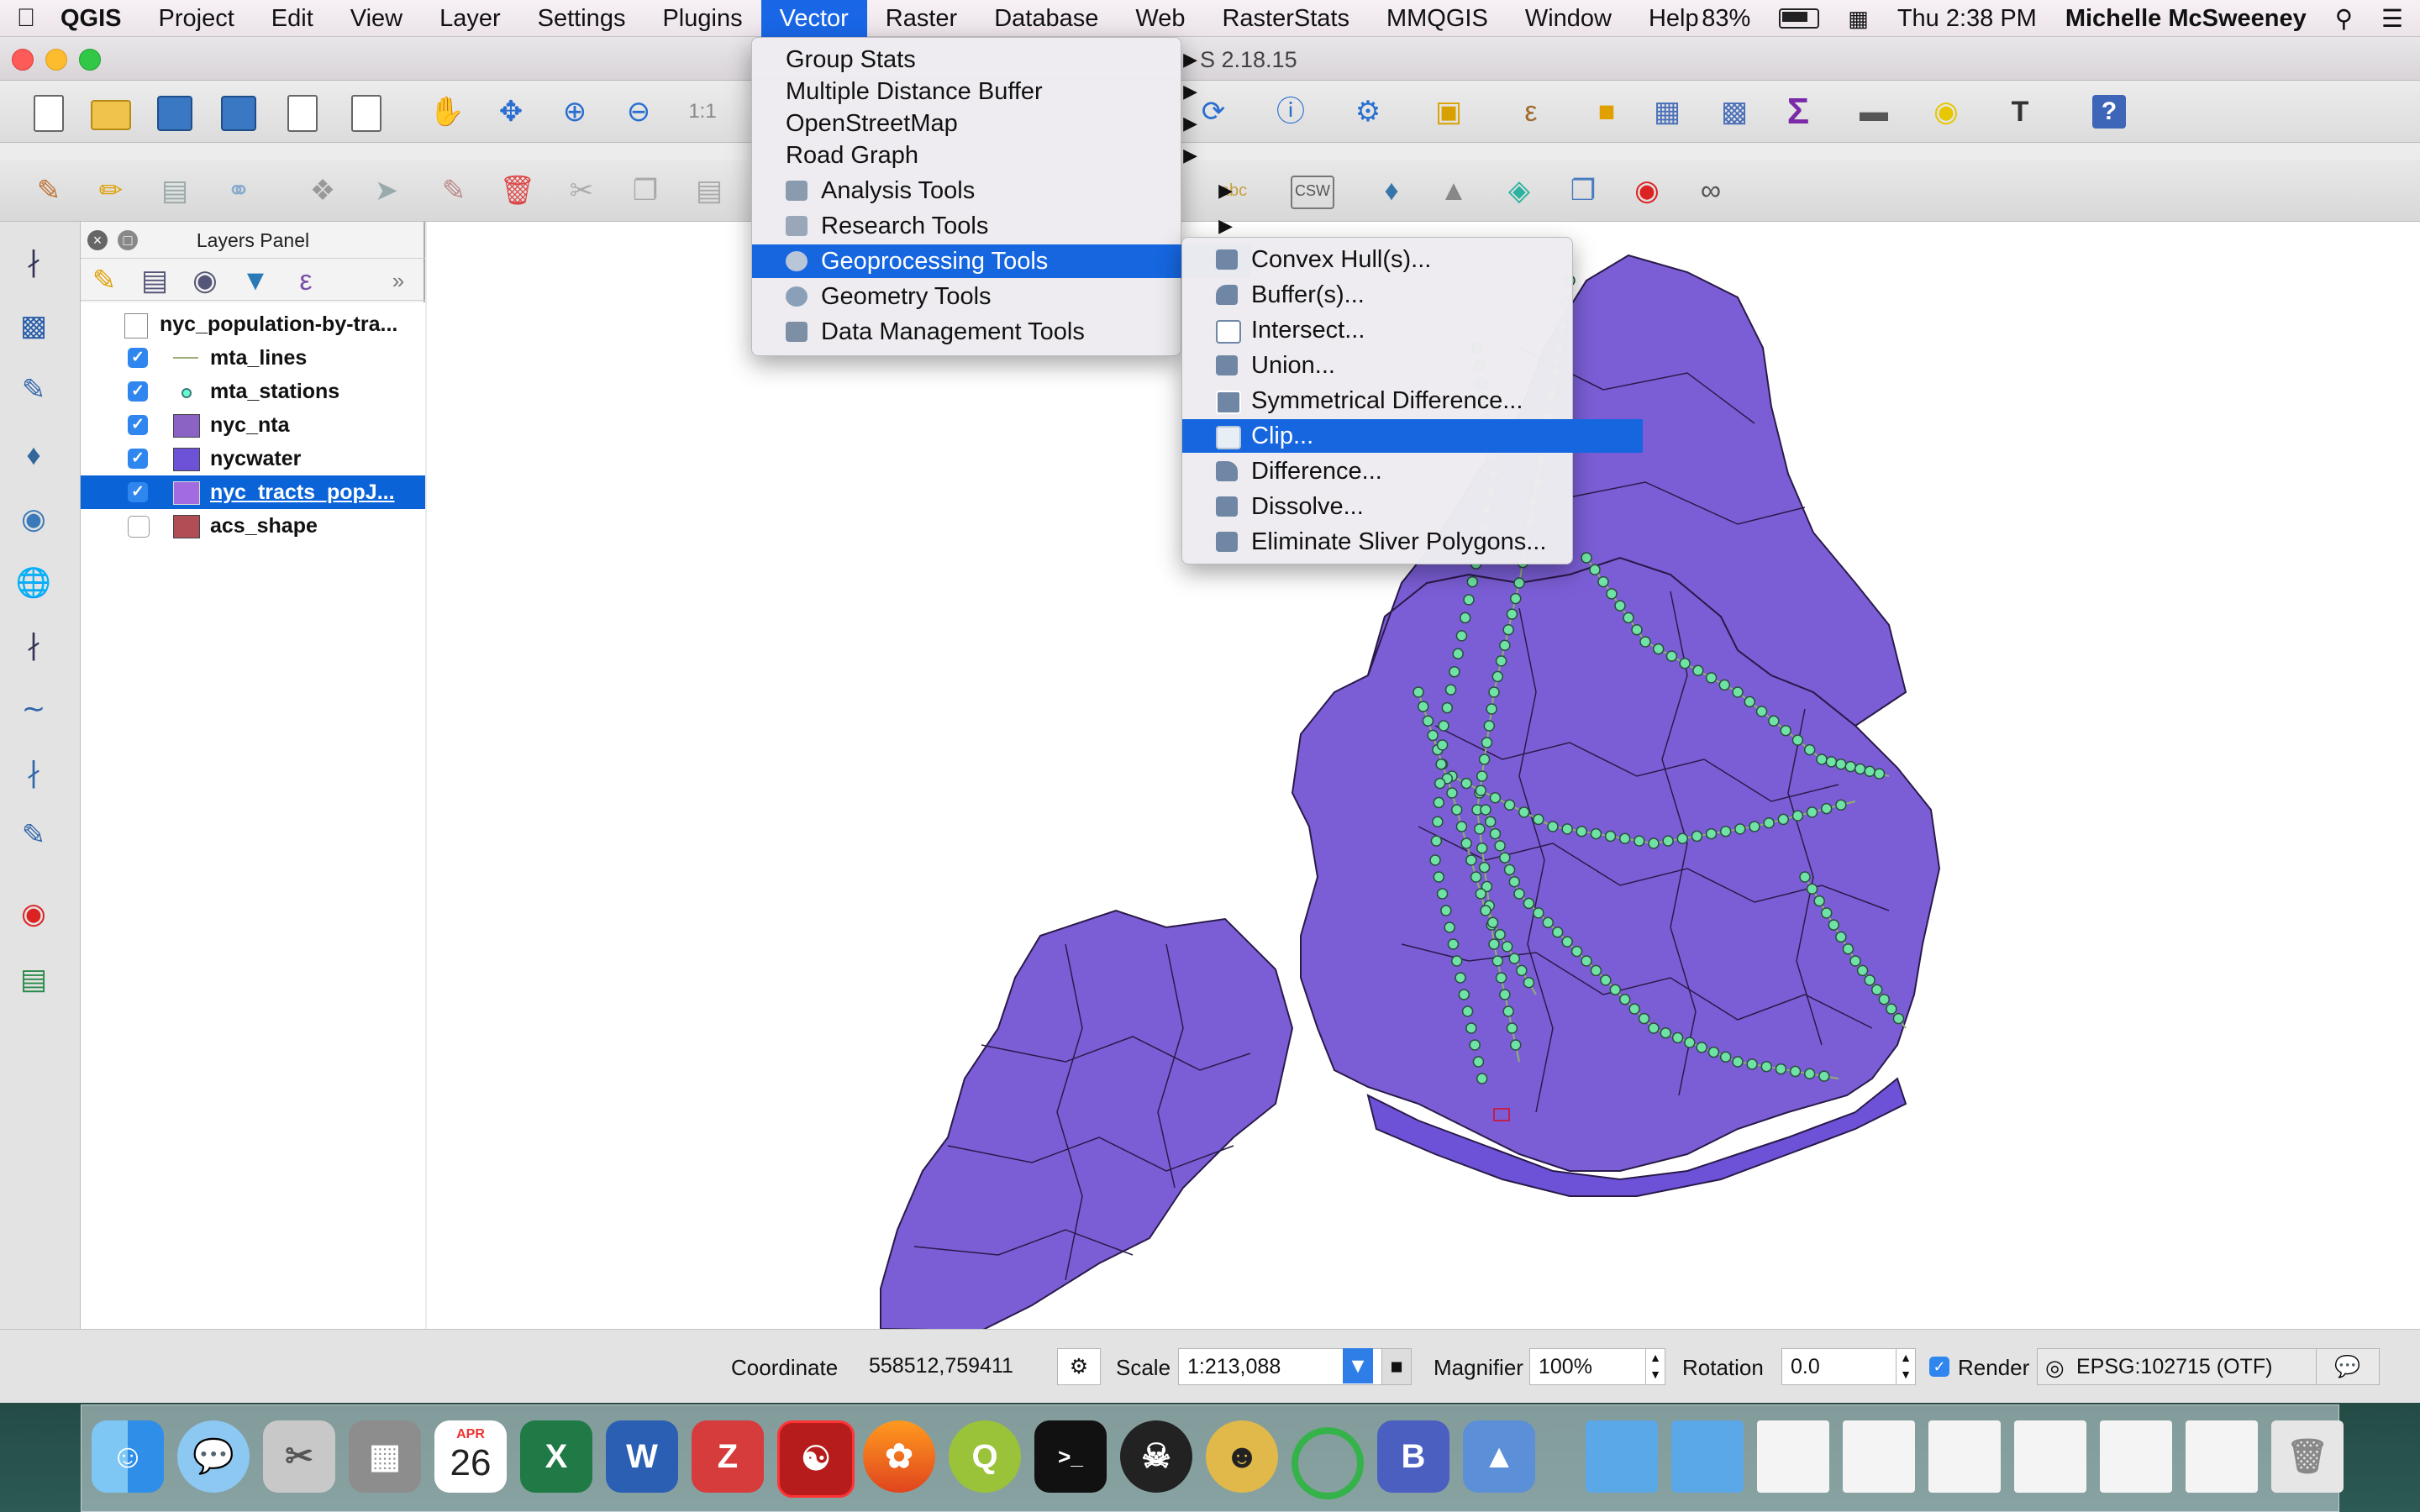 The image size is (2420, 1512). What do you see at coordinates (90, 60) in the screenshot?
I see `zoom-window-button` at bounding box center [90, 60].